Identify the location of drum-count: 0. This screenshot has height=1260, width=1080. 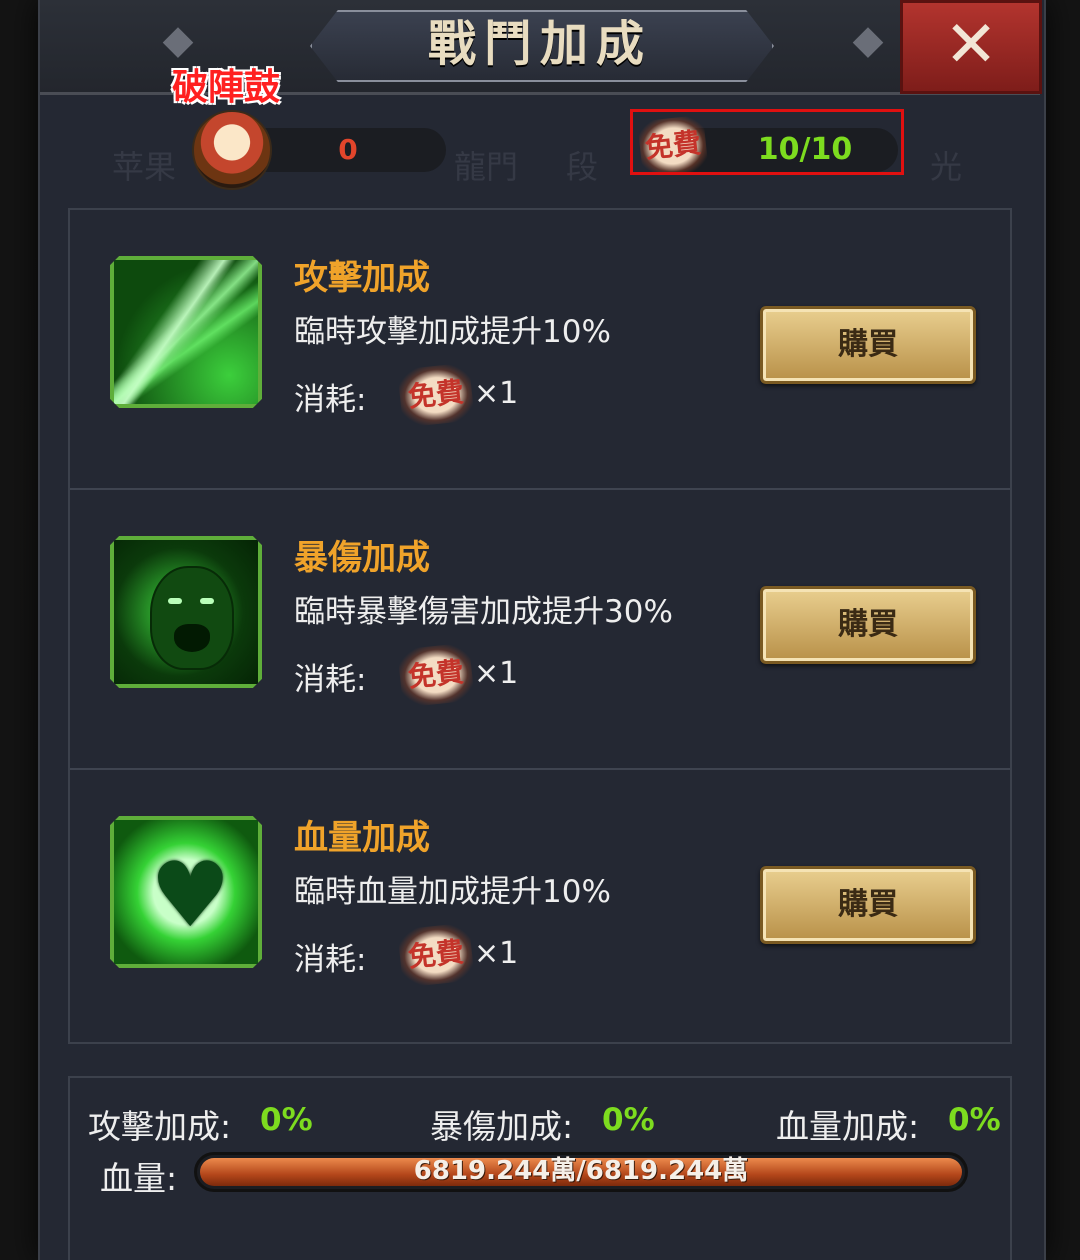
(348, 149).